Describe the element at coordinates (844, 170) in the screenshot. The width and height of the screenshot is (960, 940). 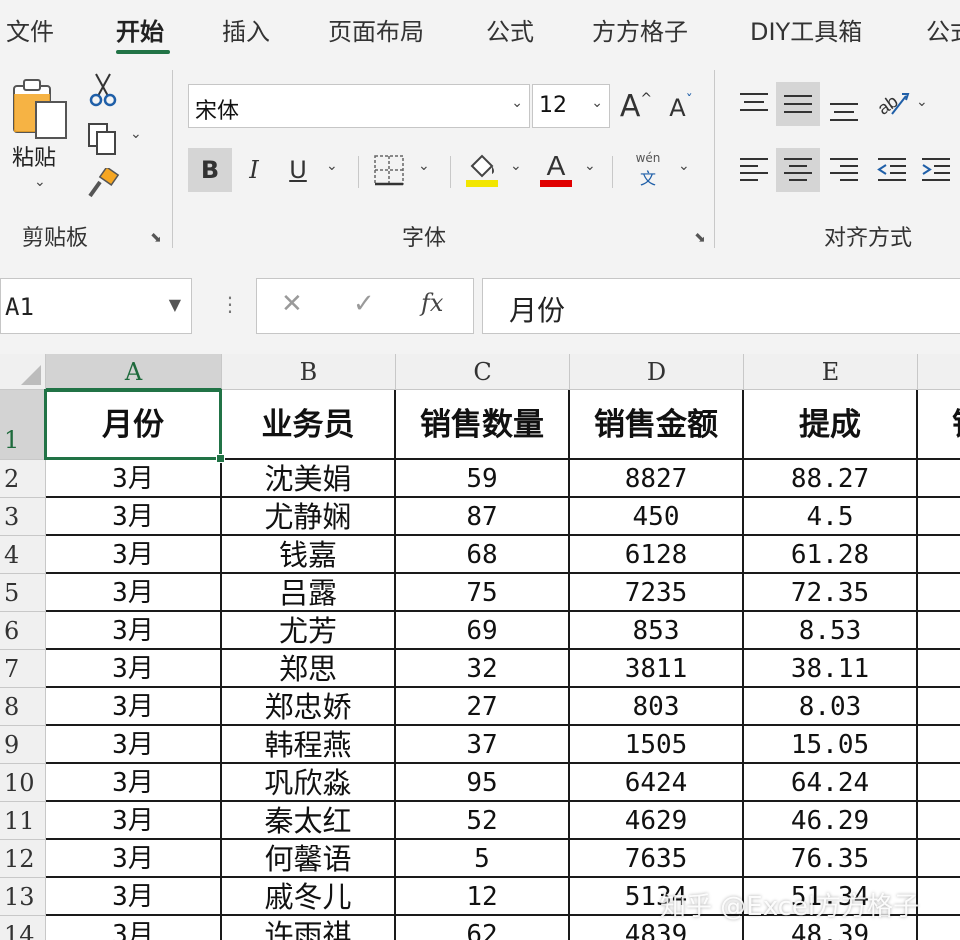
I see `align-right-button` at that location.